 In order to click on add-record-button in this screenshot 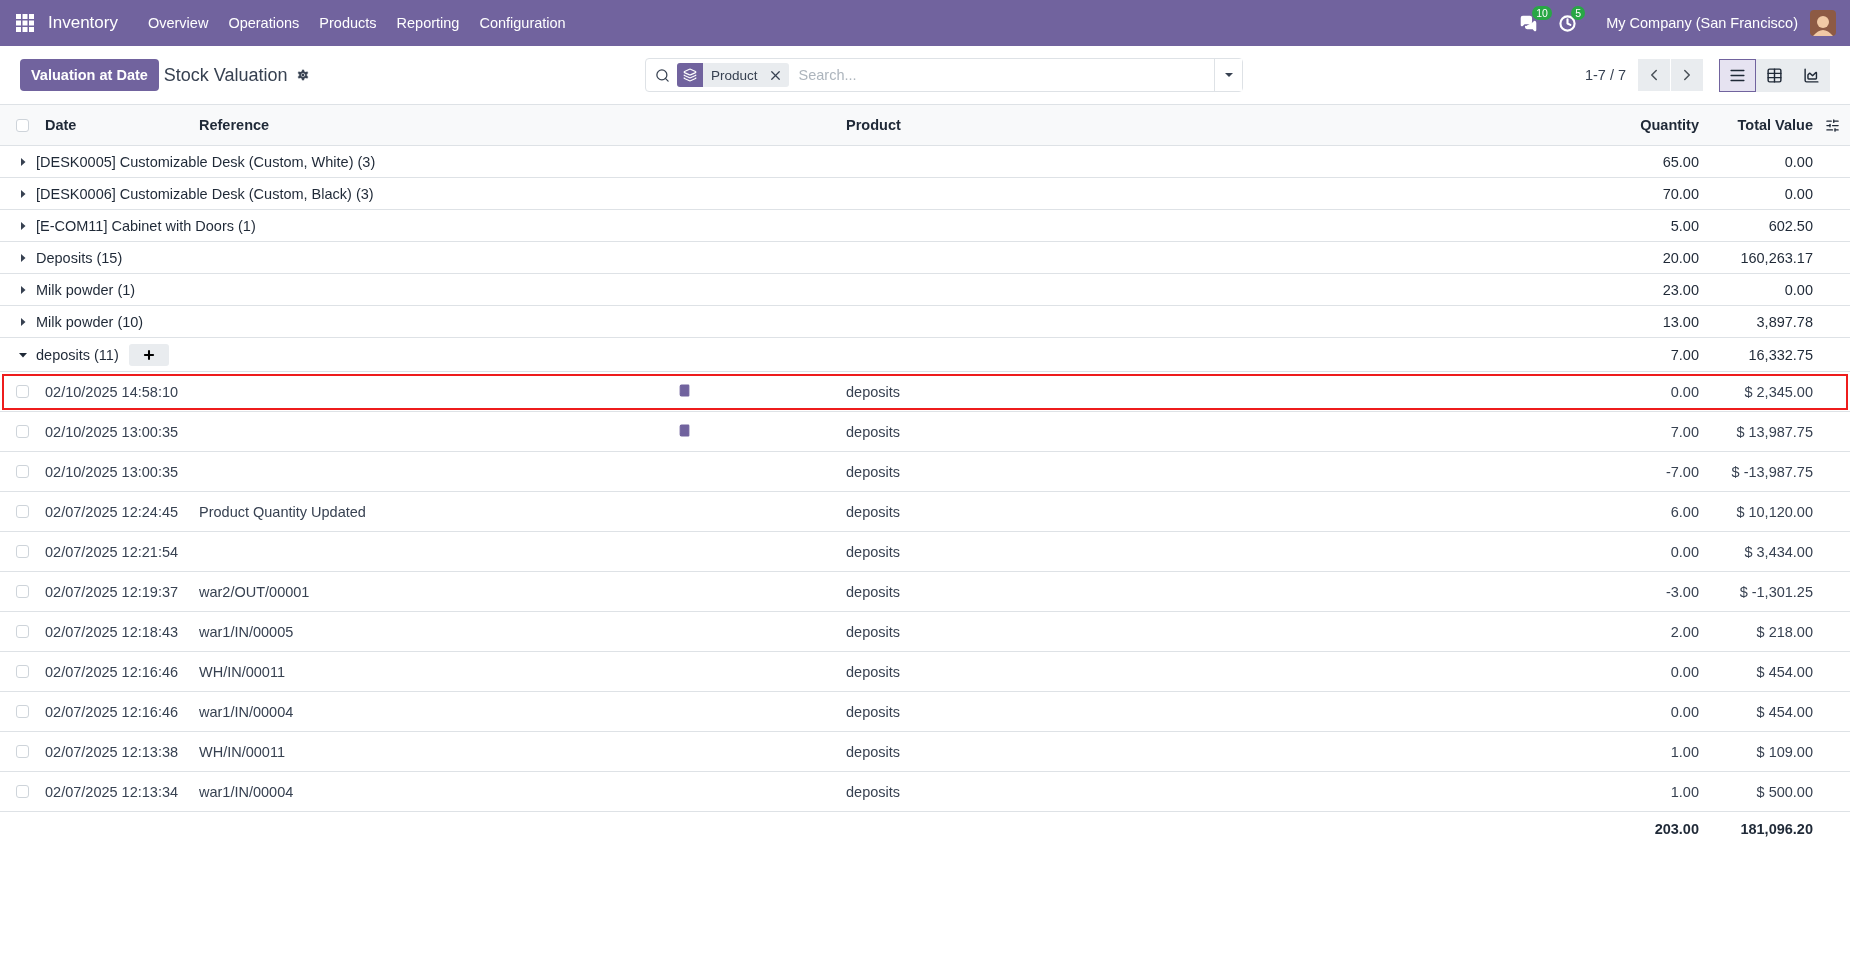, I will do `click(148, 354)`.